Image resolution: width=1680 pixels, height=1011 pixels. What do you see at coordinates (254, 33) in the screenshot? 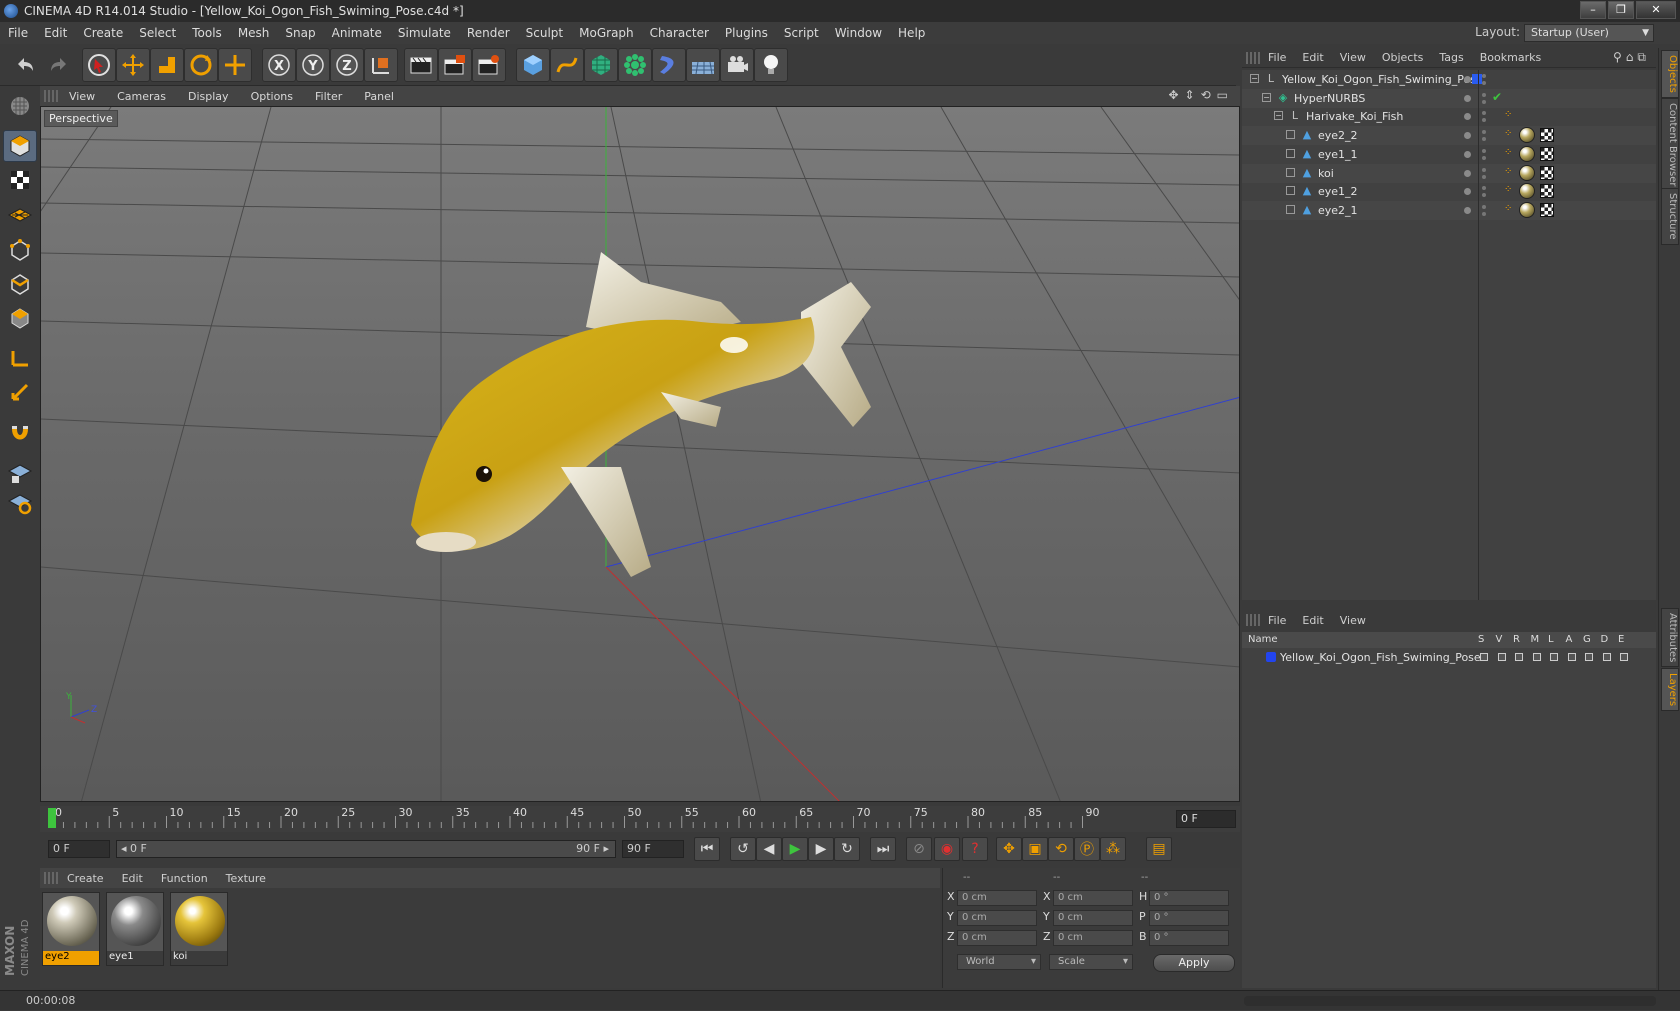
I see `menu-mesh: Mesh` at bounding box center [254, 33].